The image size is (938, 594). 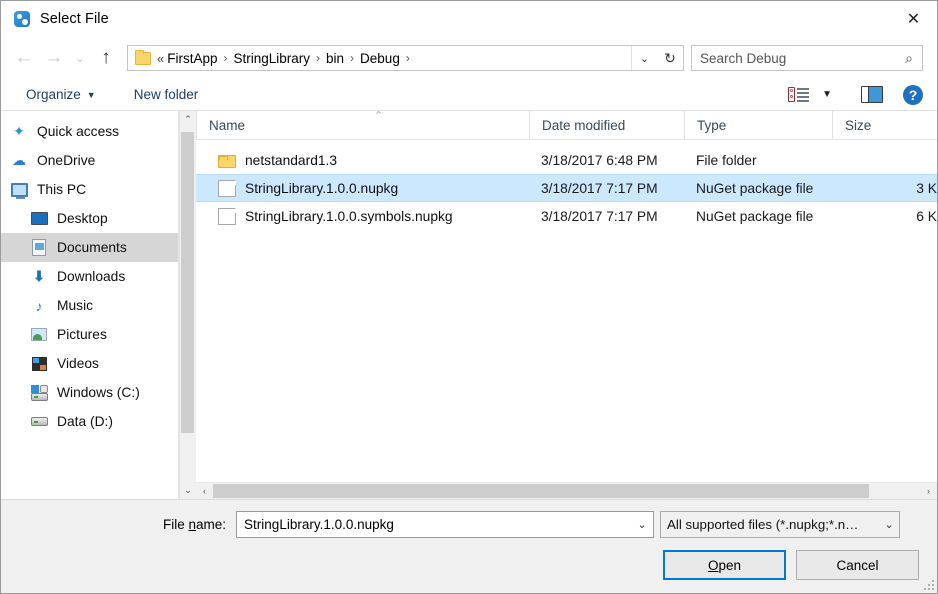 I want to click on file-name-input: StringLibrary.1.0.0.nupkg ⌄, so click(x=445, y=524).